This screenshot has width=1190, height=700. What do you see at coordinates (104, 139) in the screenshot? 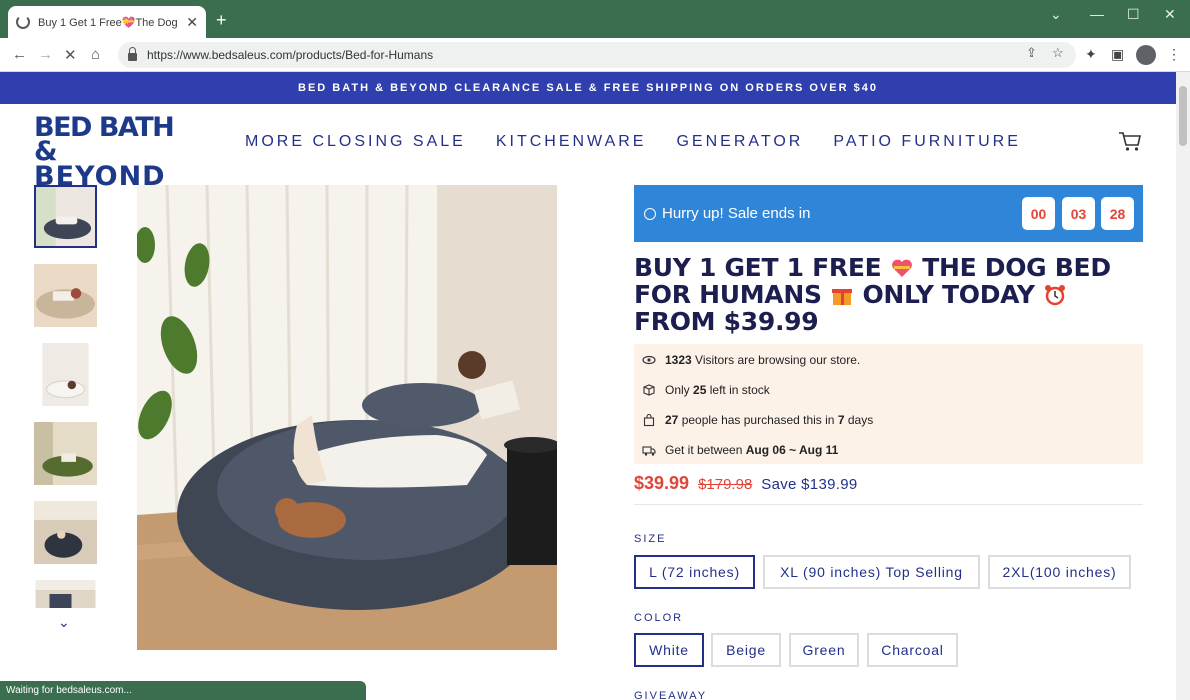
I see `logo-line-1: BED BATH &` at bounding box center [104, 139].